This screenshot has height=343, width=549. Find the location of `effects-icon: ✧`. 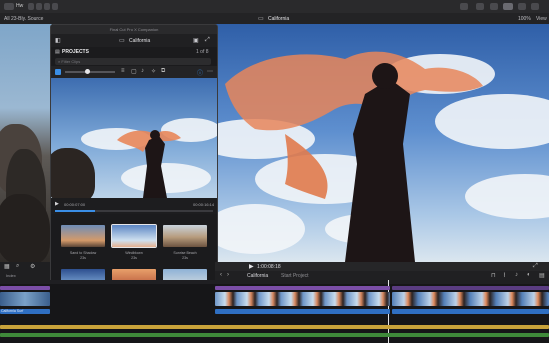

effects-icon: ✧ is located at coordinates (153, 71).